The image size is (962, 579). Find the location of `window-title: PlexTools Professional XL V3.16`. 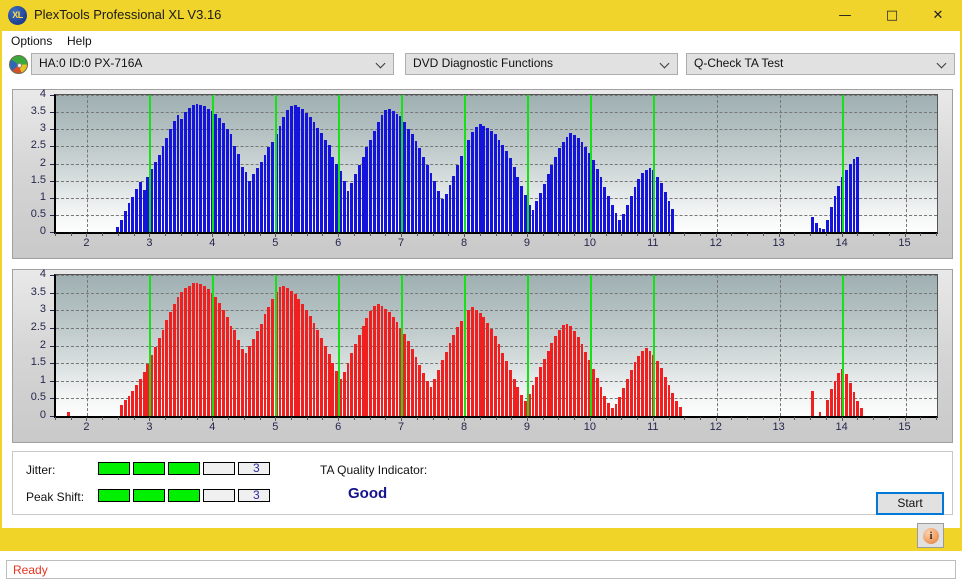

window-title: PlexTools Professional XL V3.16 is located at coordinates (128, 14).